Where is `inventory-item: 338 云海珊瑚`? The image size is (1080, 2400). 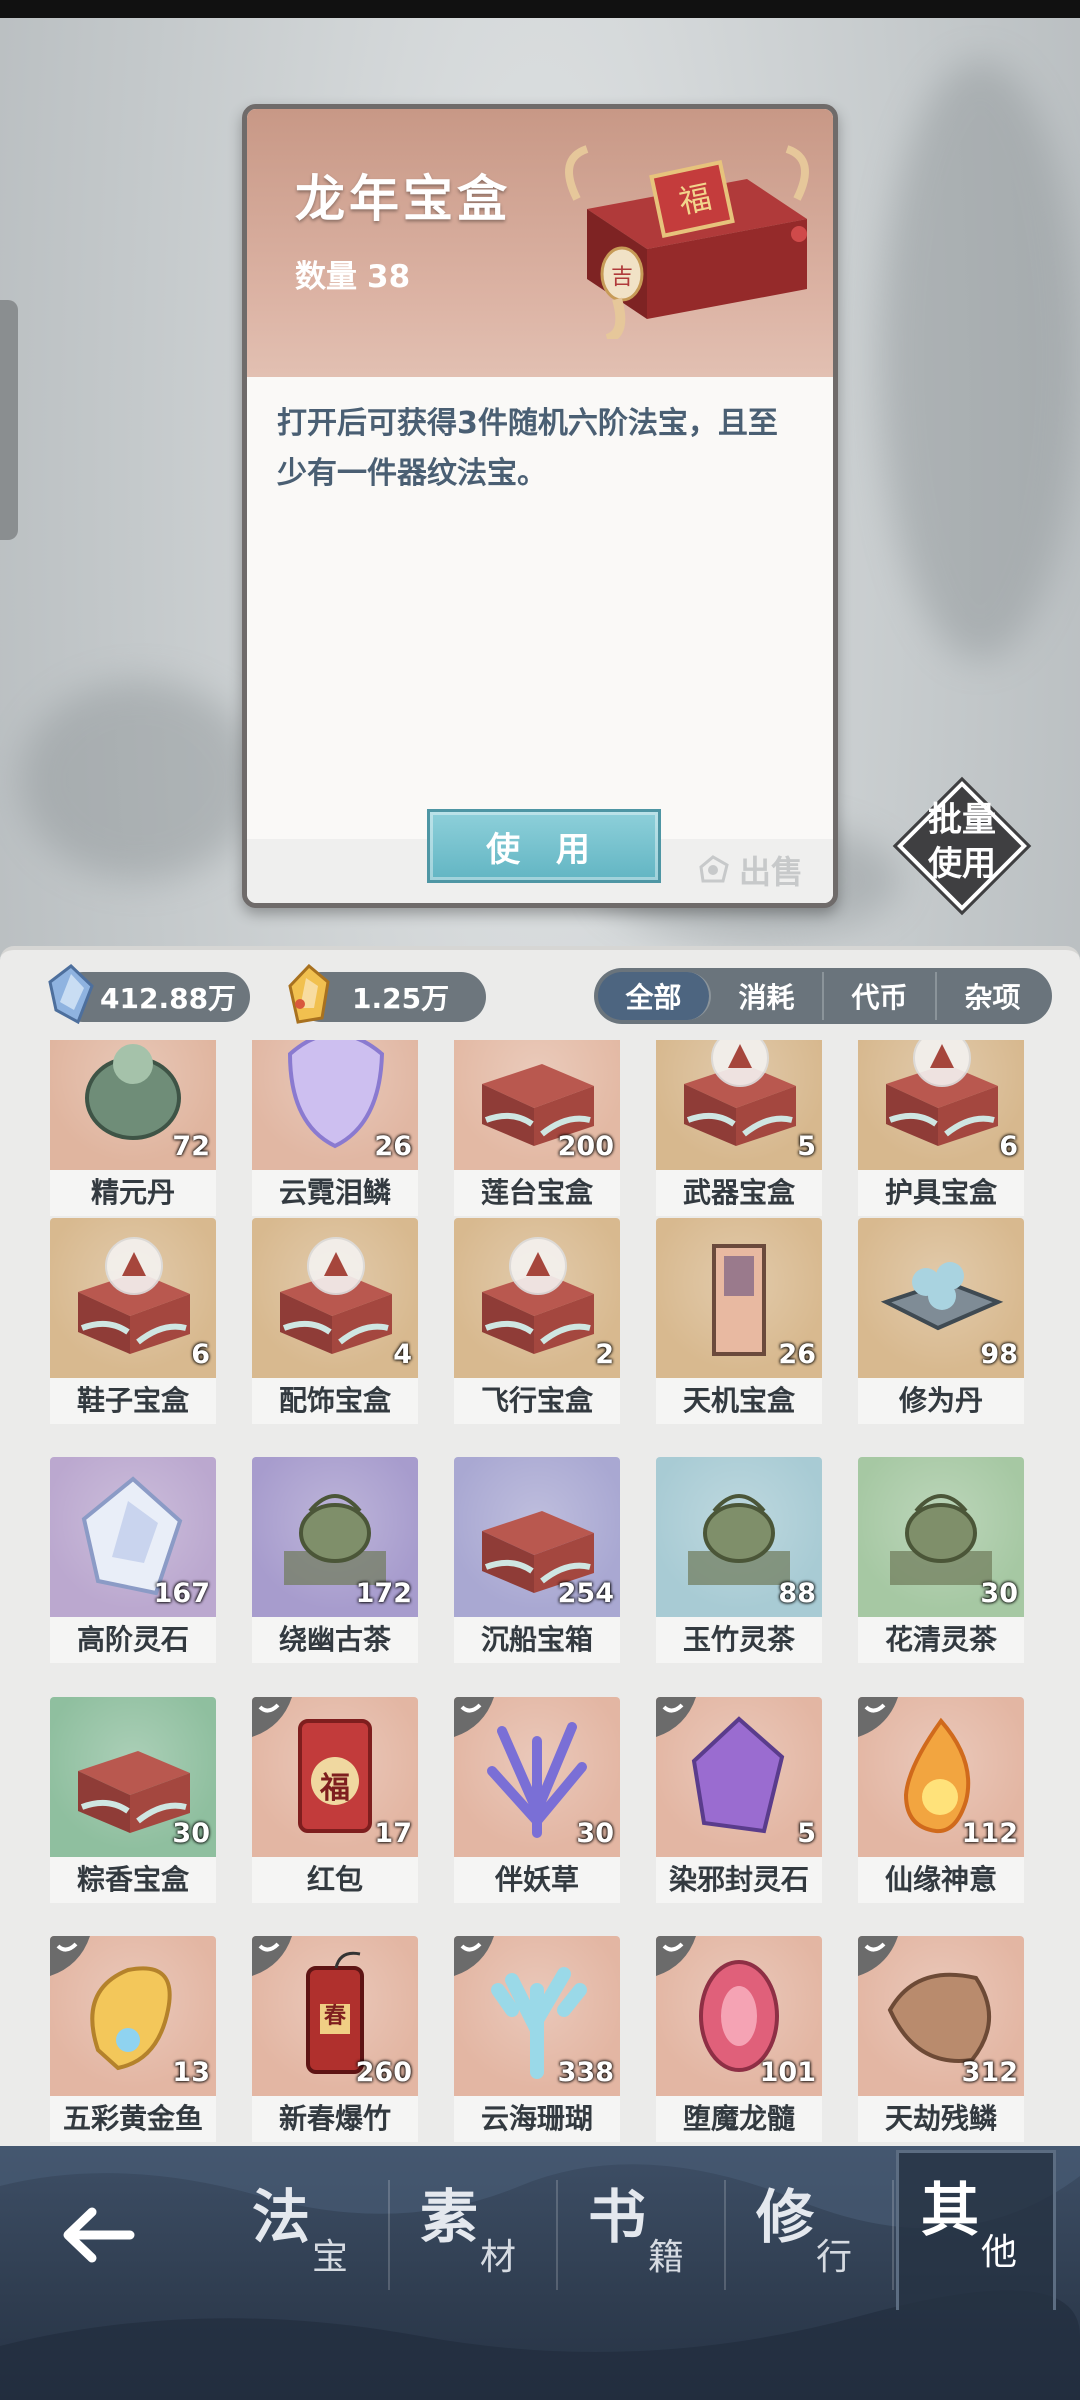 inventory-item: 338 云海珊瑚 is located at coordinates (537, 2039).